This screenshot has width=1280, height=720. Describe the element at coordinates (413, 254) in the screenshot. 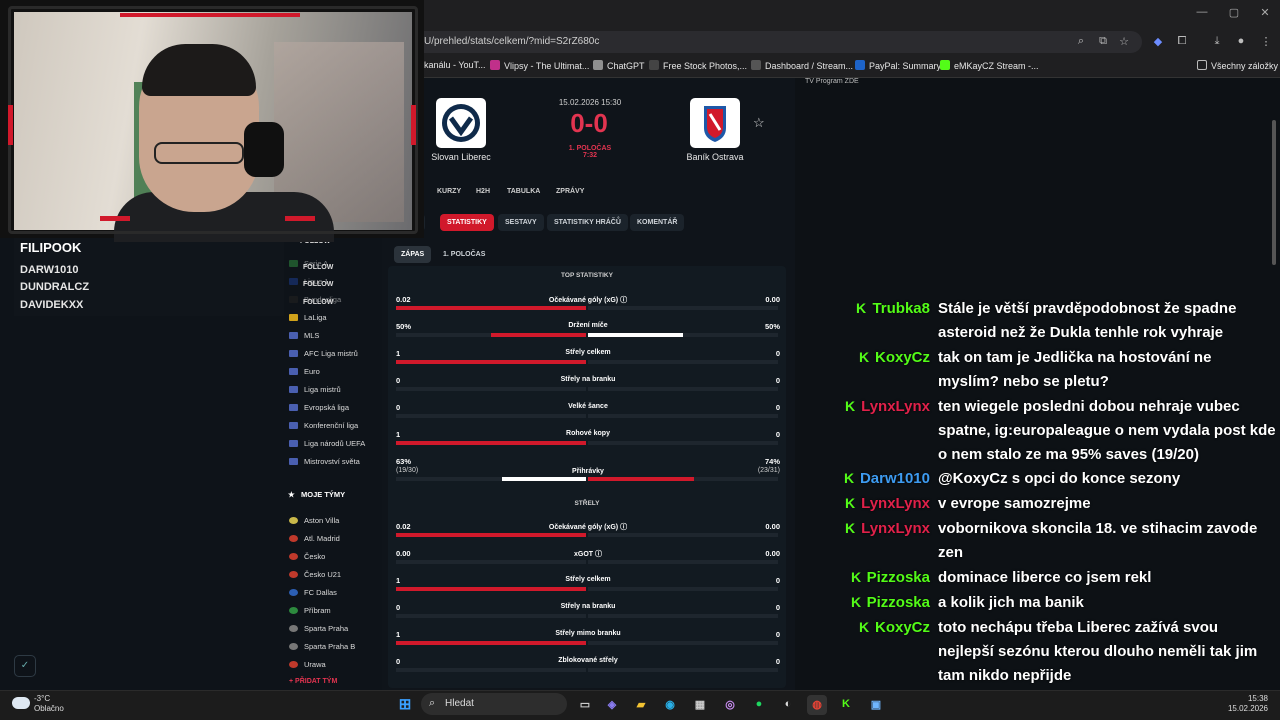

I see `period-tab-match: ZÁPAS` at that location.